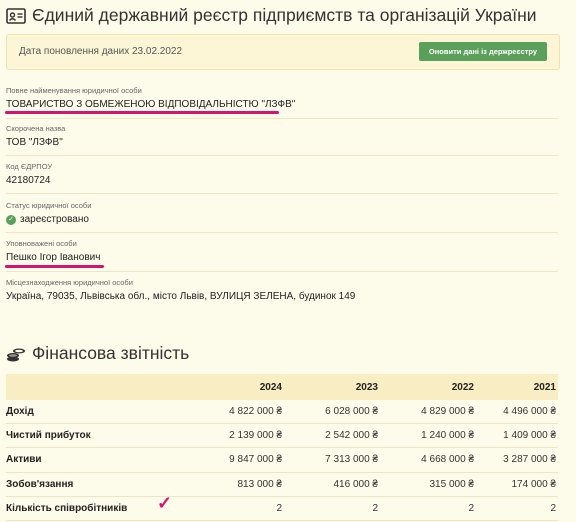  What do you see at coordinates (282, 136) in the screenshot?
I see `field-short-name: Скорочена назва ТОВ "ЛЗФВ"` at bounding box center [282, 136].